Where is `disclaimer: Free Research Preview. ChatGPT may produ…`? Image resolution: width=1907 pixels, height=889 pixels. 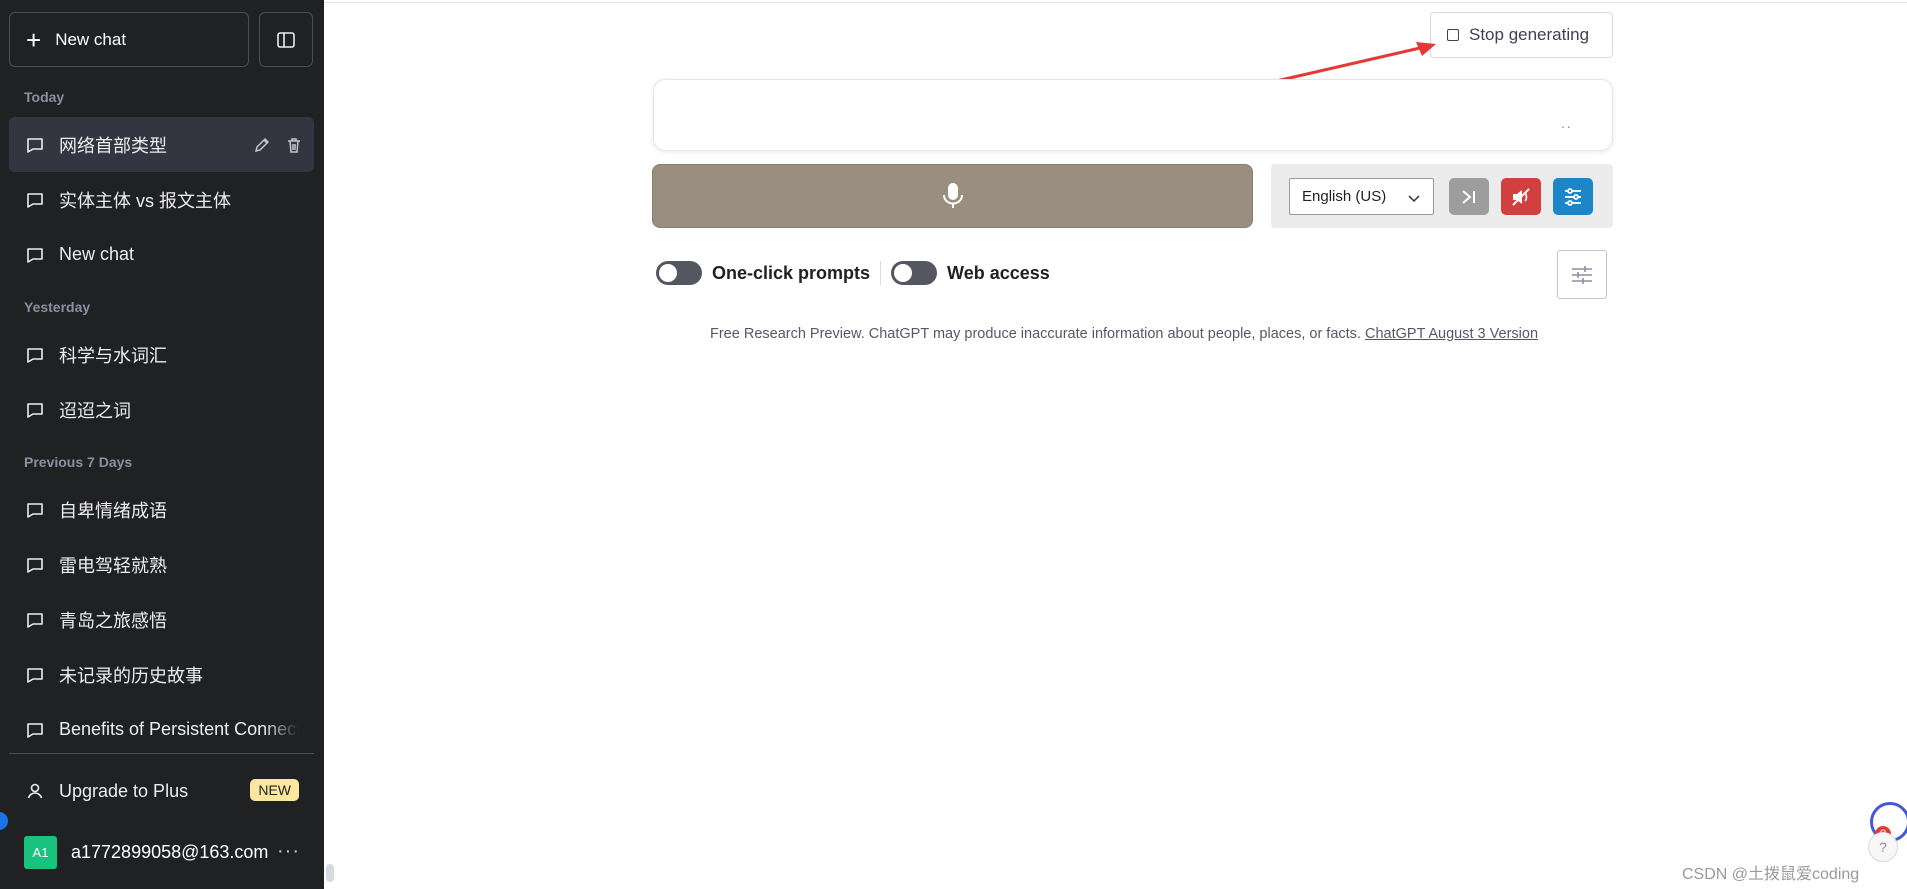
disclaimer: Free Research Preview. ChatGPT may produ… is located at coordinates (1124, 334).